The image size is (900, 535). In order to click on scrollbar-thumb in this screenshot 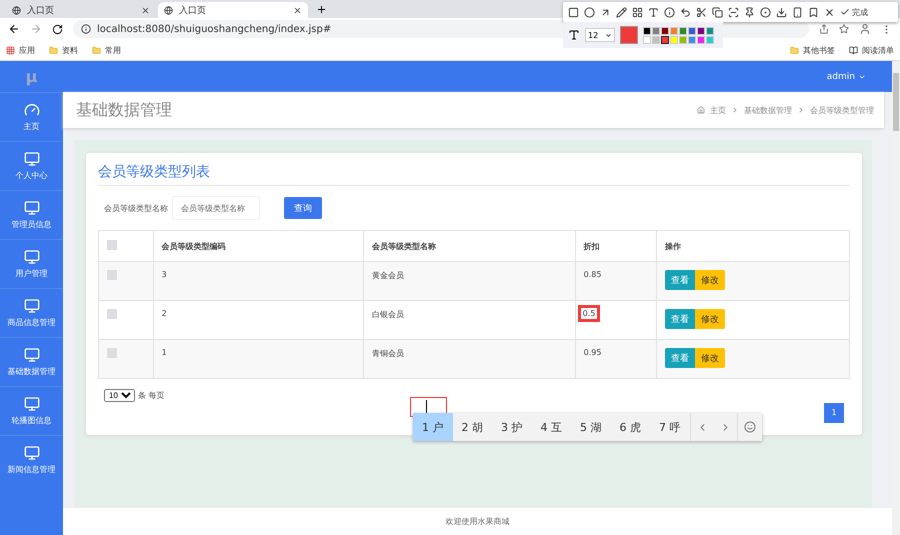, I will do `click(896, 102)`.